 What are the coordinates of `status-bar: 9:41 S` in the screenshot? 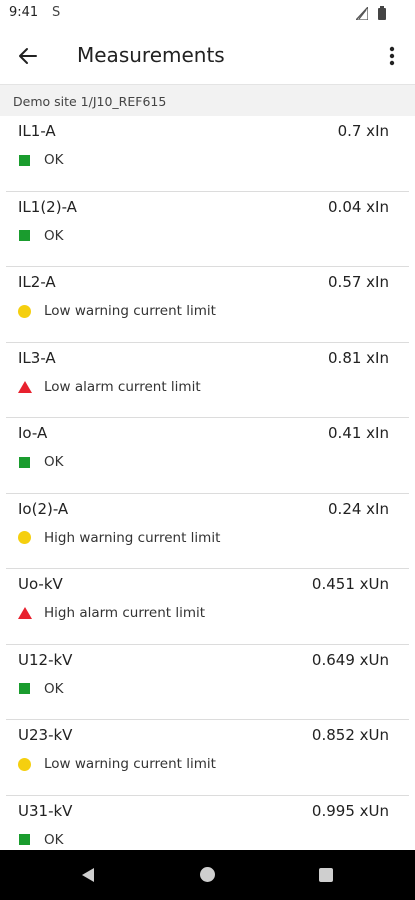 It's located at (207, 14).